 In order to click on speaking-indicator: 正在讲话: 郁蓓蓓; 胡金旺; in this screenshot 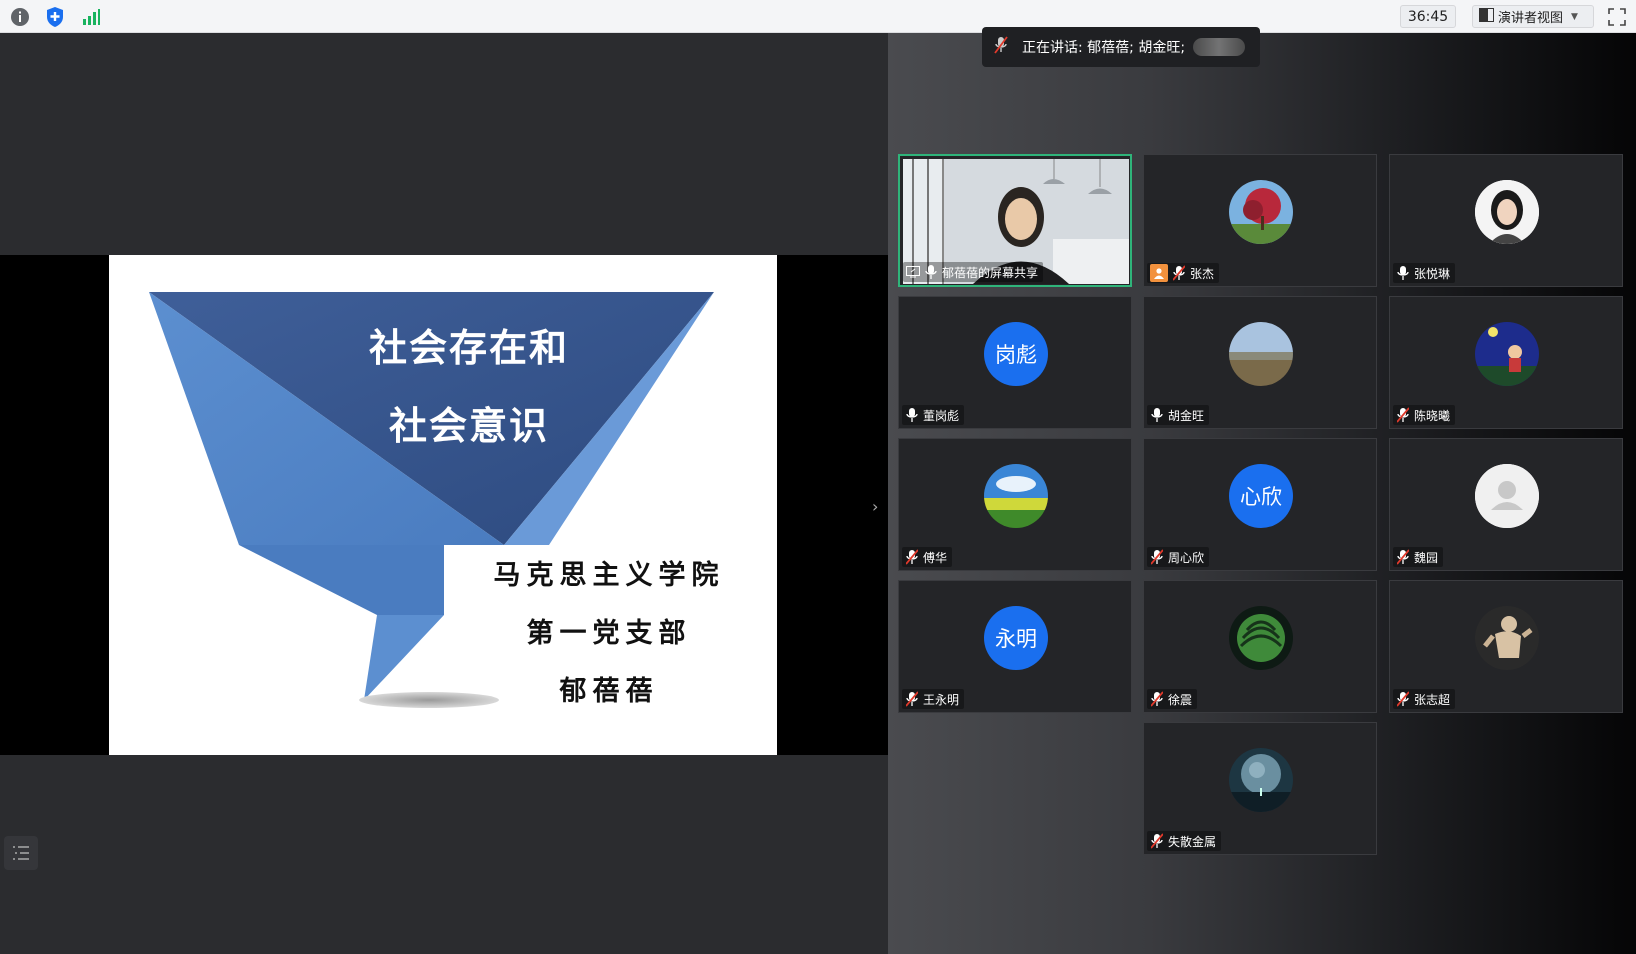, I will do `click(1121, 47)`.